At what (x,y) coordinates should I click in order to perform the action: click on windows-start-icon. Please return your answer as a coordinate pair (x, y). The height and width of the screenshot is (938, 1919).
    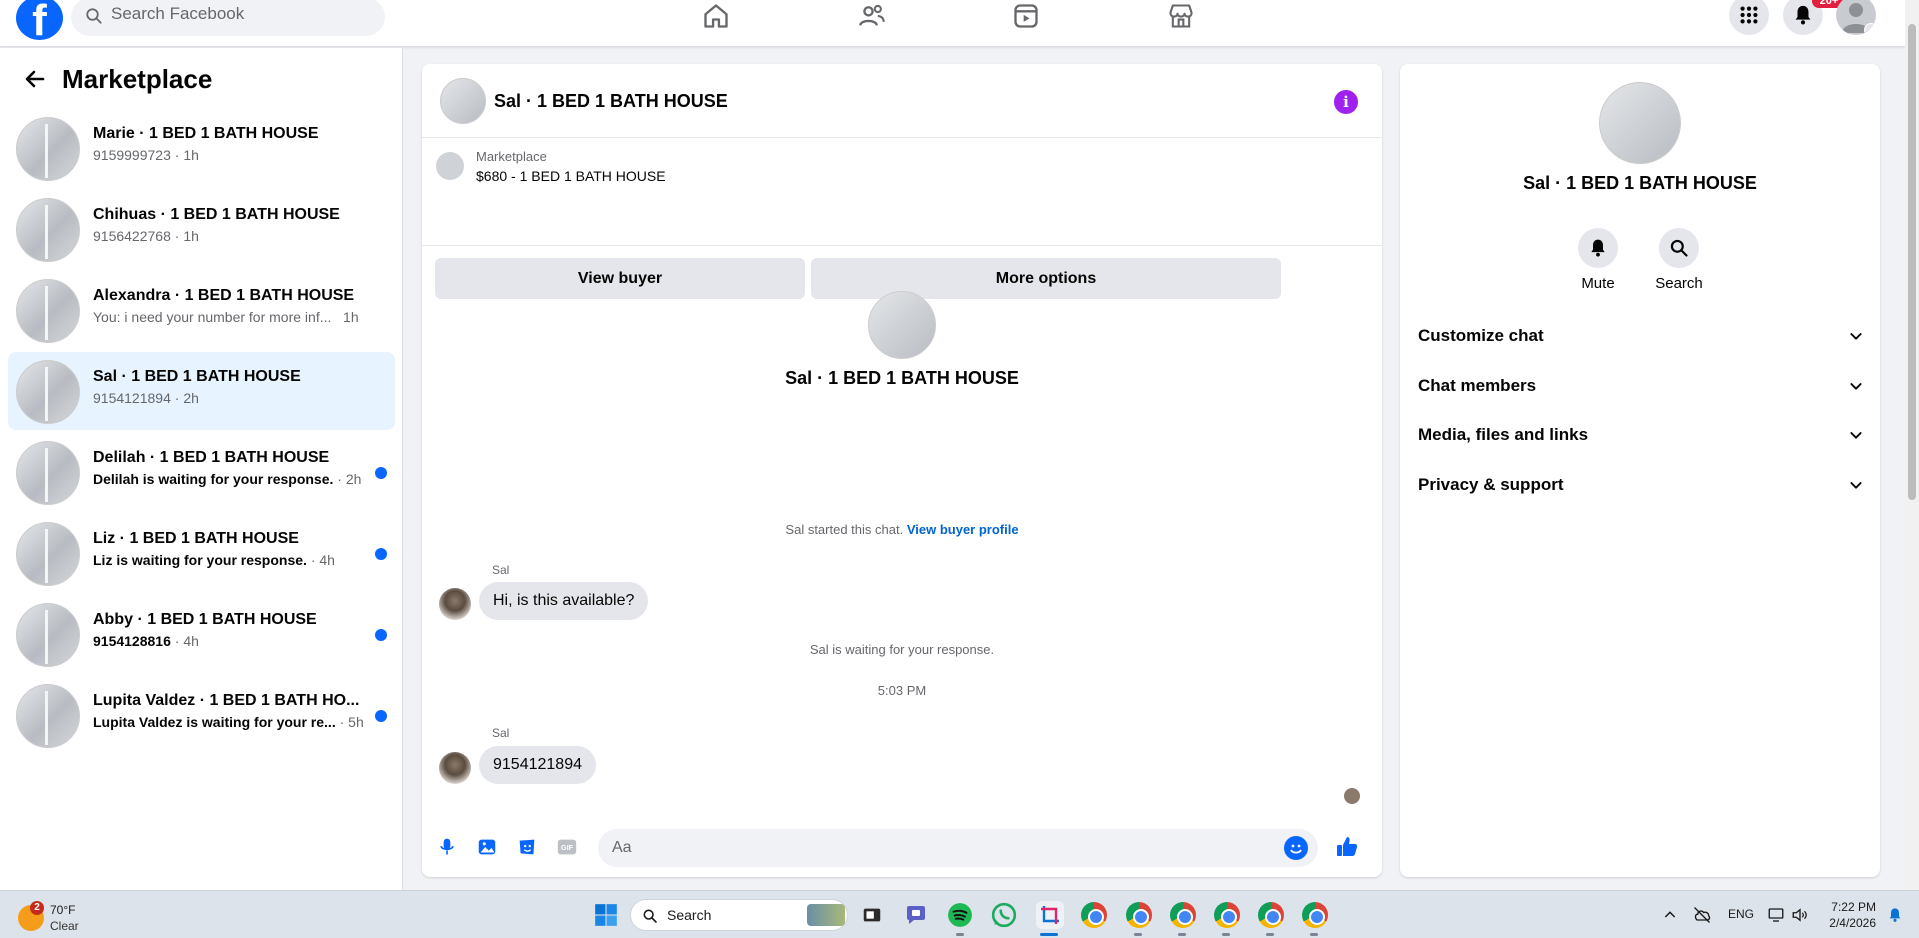
    Looking at the image, I should click on (606, 915).